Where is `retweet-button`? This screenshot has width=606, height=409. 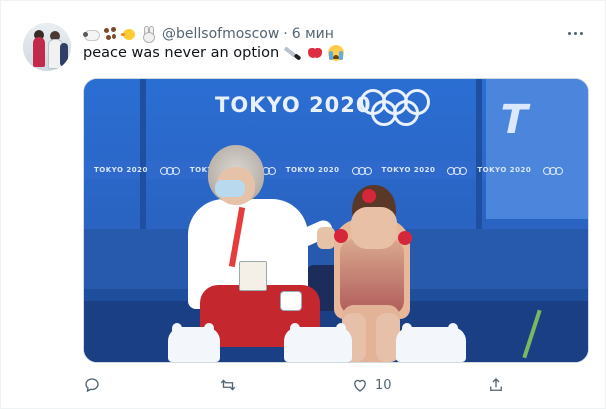
retweet-button is located at coordinates (228, 385).